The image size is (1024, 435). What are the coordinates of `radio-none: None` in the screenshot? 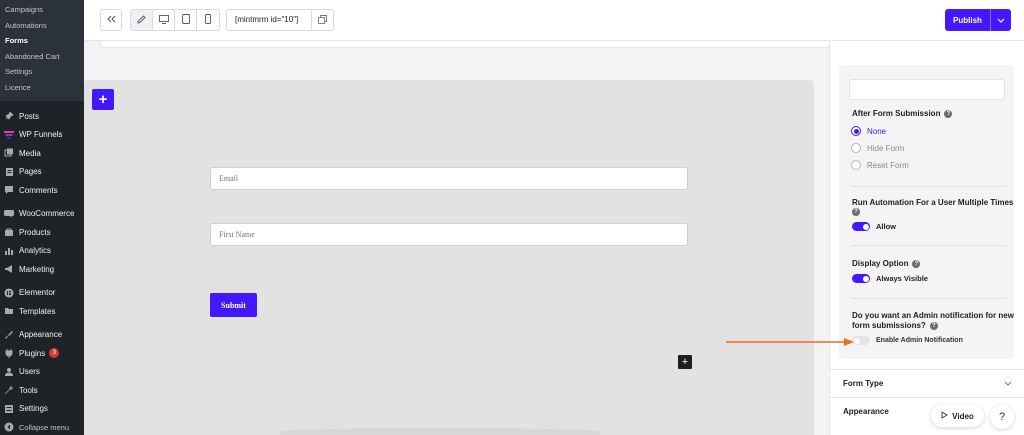 It's located at (868, 131).